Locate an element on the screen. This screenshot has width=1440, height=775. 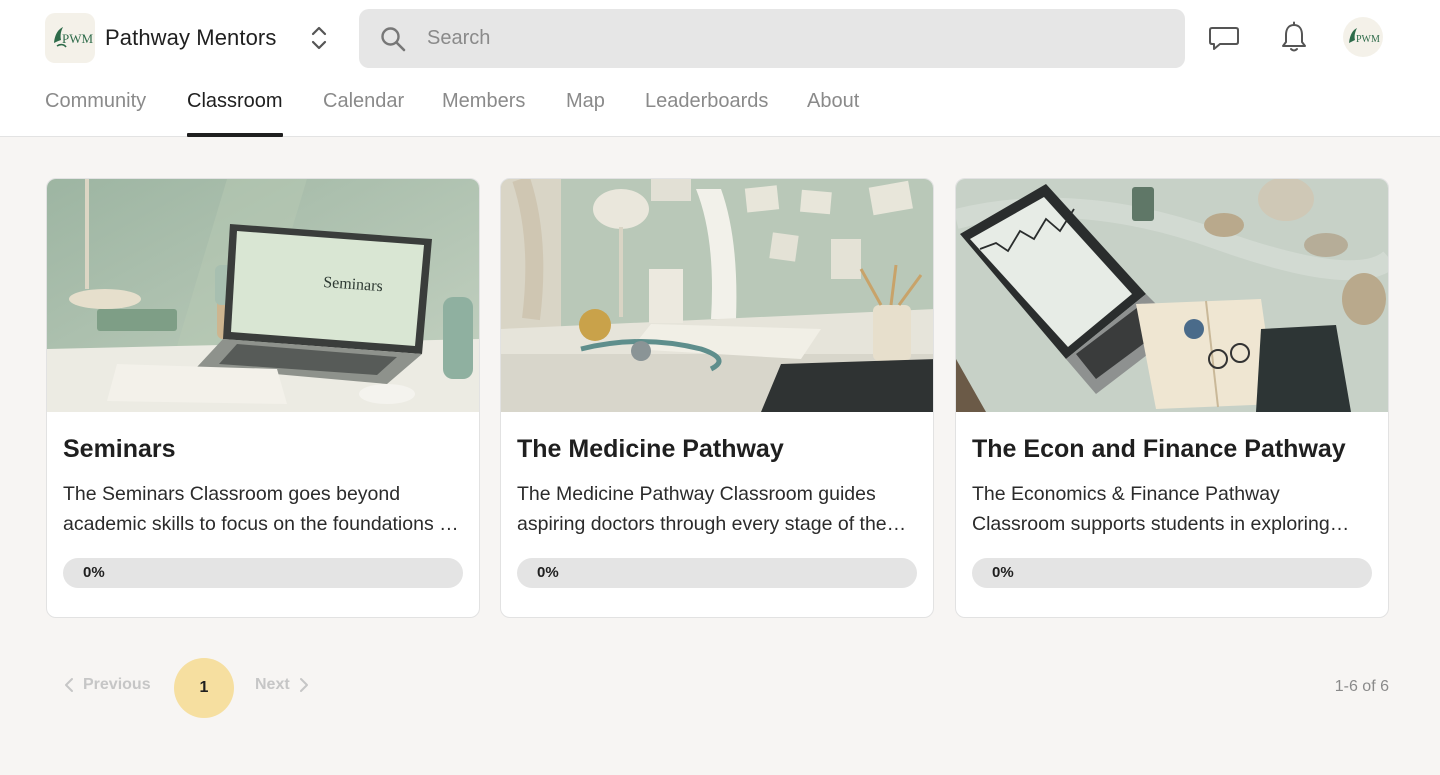
next-button: Next is located at coordinates (282, 685).